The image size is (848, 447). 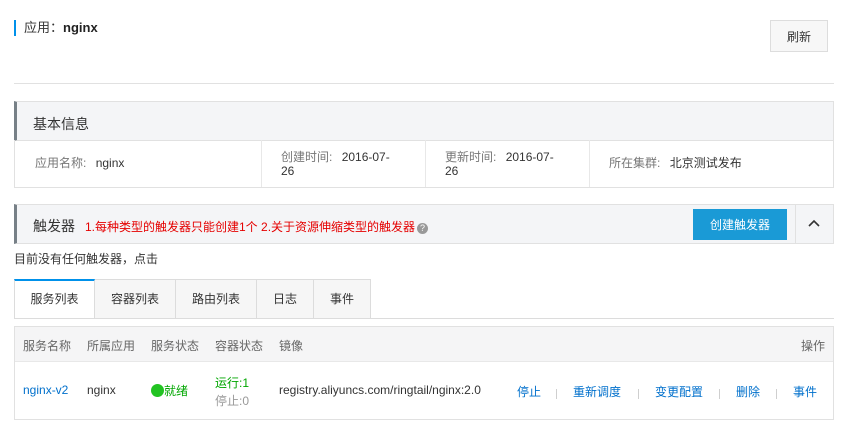 What do you see at coordinates (635, 163) in the screenshot?
I see `info-cluster-label: 所在集群:` at bounding box center [635, 163].